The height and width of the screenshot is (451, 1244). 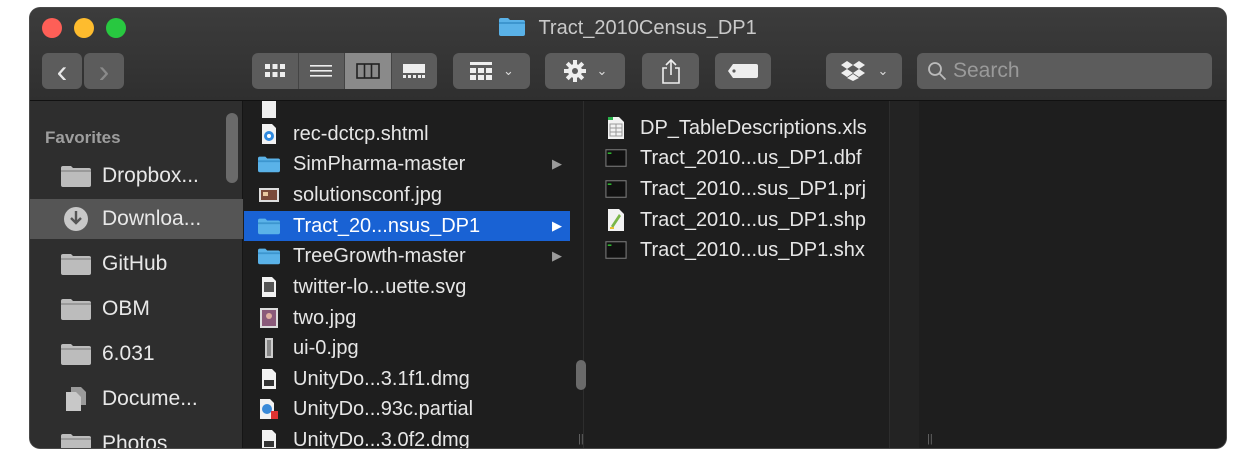 I want to click on back-button: ‹, so click(x=62, y=71).